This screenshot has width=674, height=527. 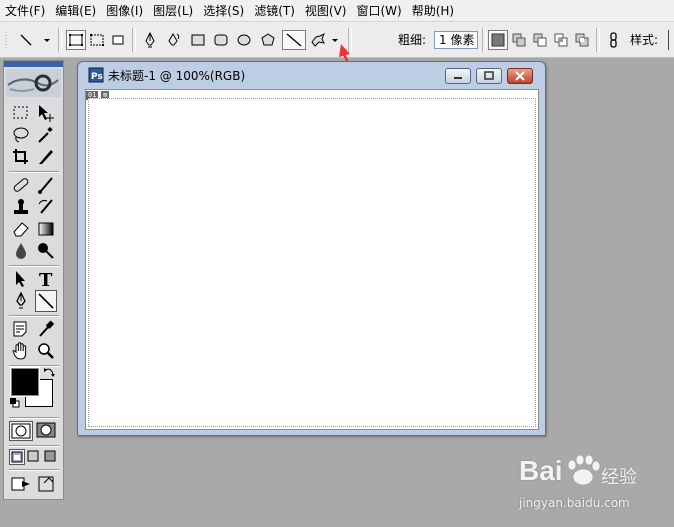 I want to click on blur-tool-icon, so click(x=21, y=251).